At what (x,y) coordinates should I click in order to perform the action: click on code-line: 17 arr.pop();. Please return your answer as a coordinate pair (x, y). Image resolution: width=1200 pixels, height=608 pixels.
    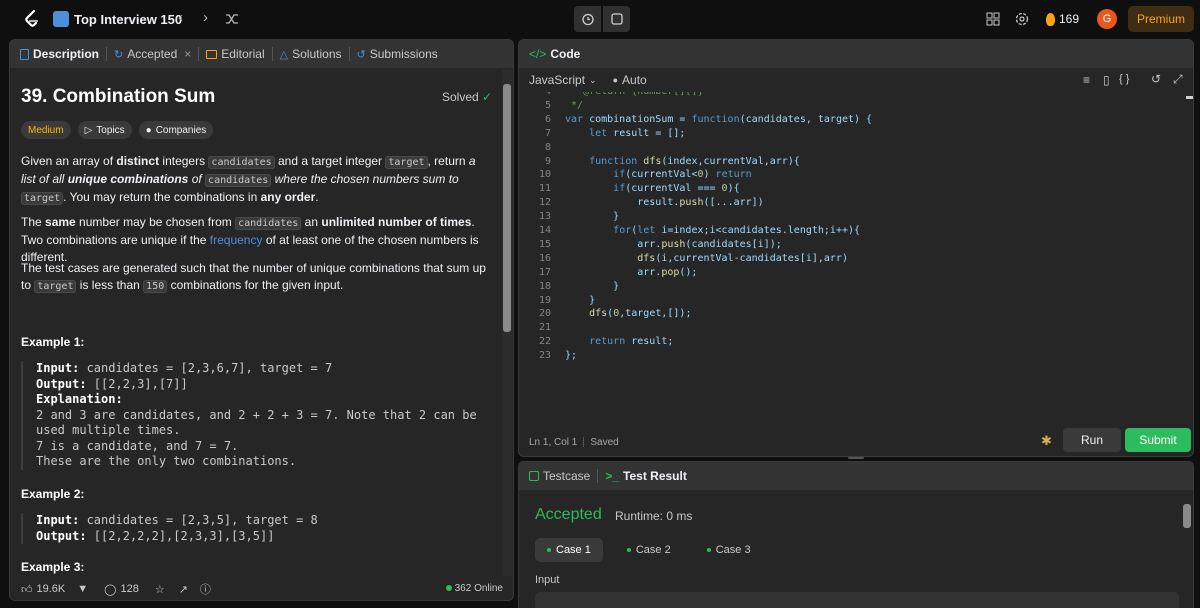
    Looking at the image, I should click on (851, 274).